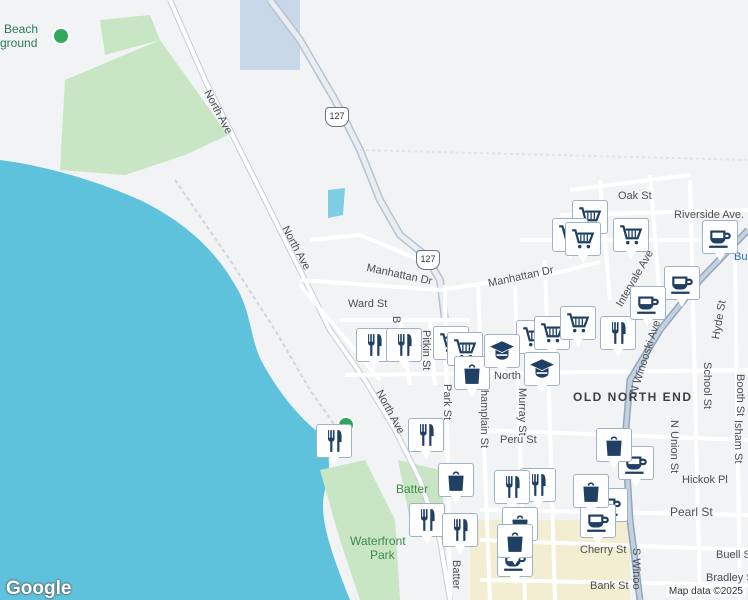  What do you see at coordinates (61, 36) in the screenshot?
I see `campground-icon` at bounding box center [61, 36].